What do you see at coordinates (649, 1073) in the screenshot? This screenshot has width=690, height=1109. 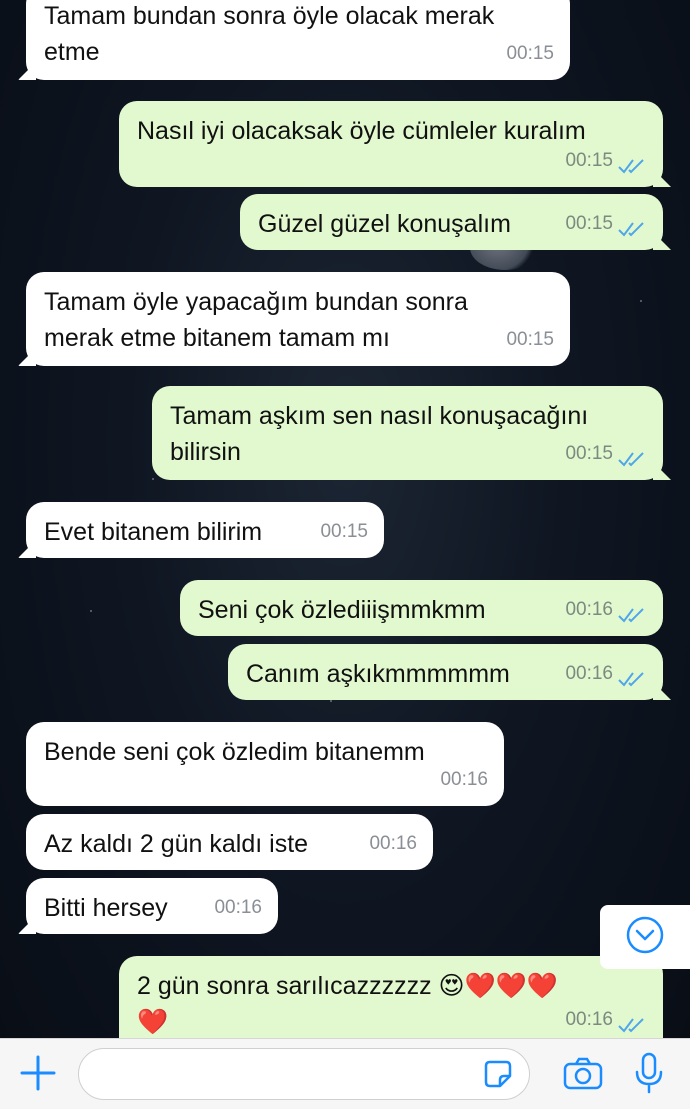 I see `microphone-icon` at bounding box center [649, 1073].